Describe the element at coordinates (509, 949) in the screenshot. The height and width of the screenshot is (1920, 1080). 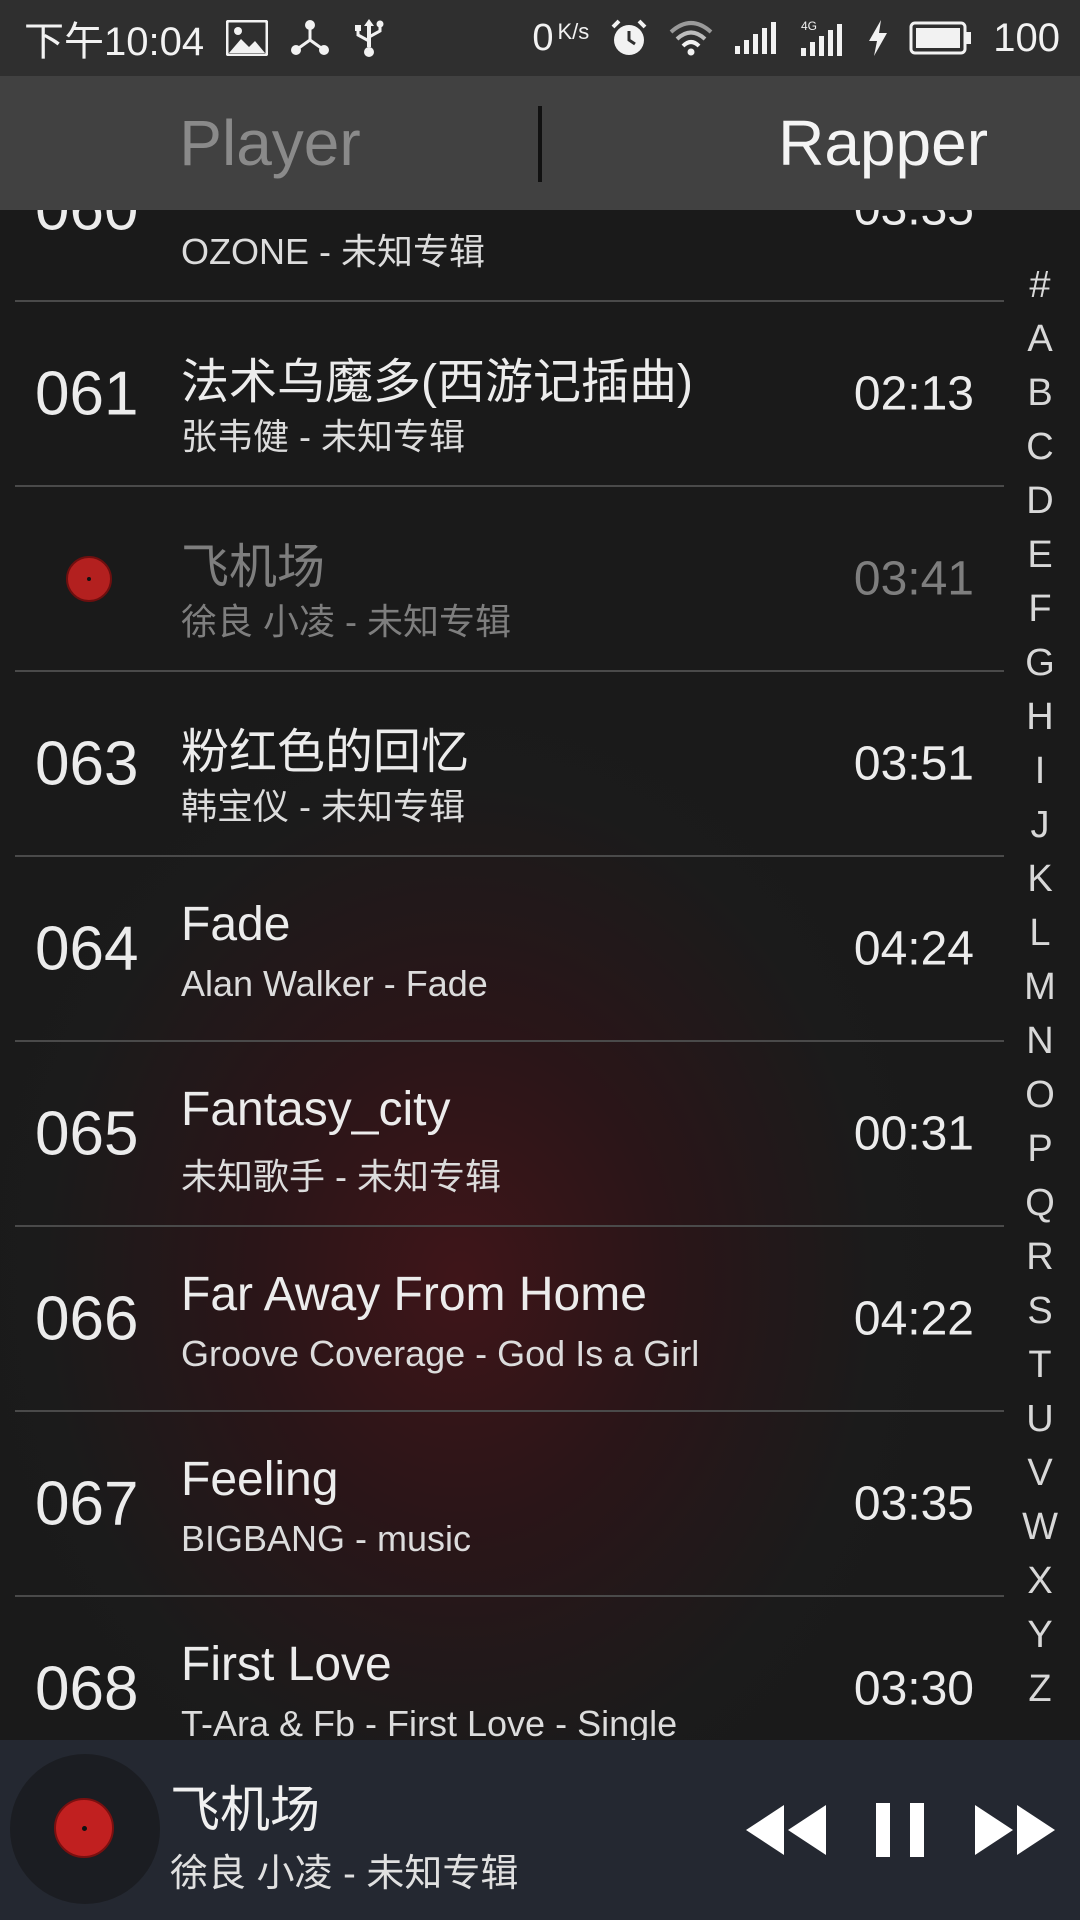
I see `song-row: 064 Fade Alan Walker - Fade 04:24` at that location.